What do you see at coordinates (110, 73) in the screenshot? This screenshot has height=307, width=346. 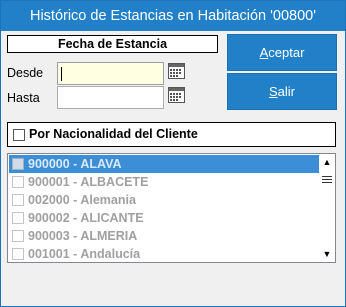 I see `desde-input` at bounding box center [110, 73].